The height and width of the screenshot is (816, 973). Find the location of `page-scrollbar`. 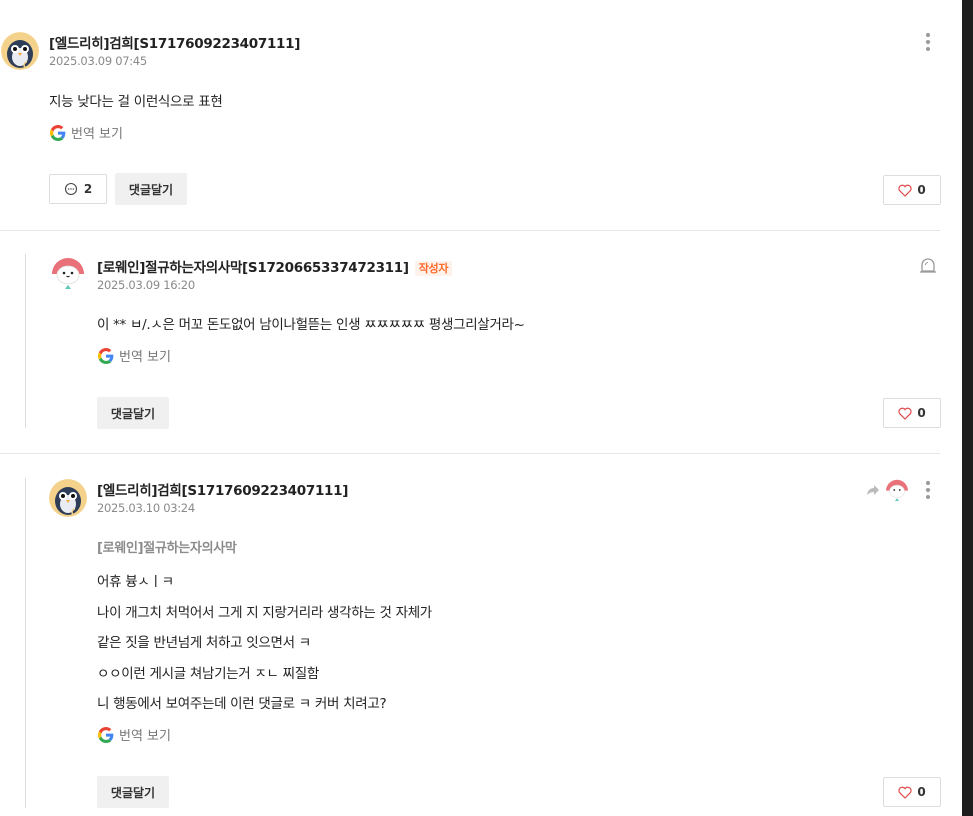

page-scrollbar is located at coordinates (967, 408).